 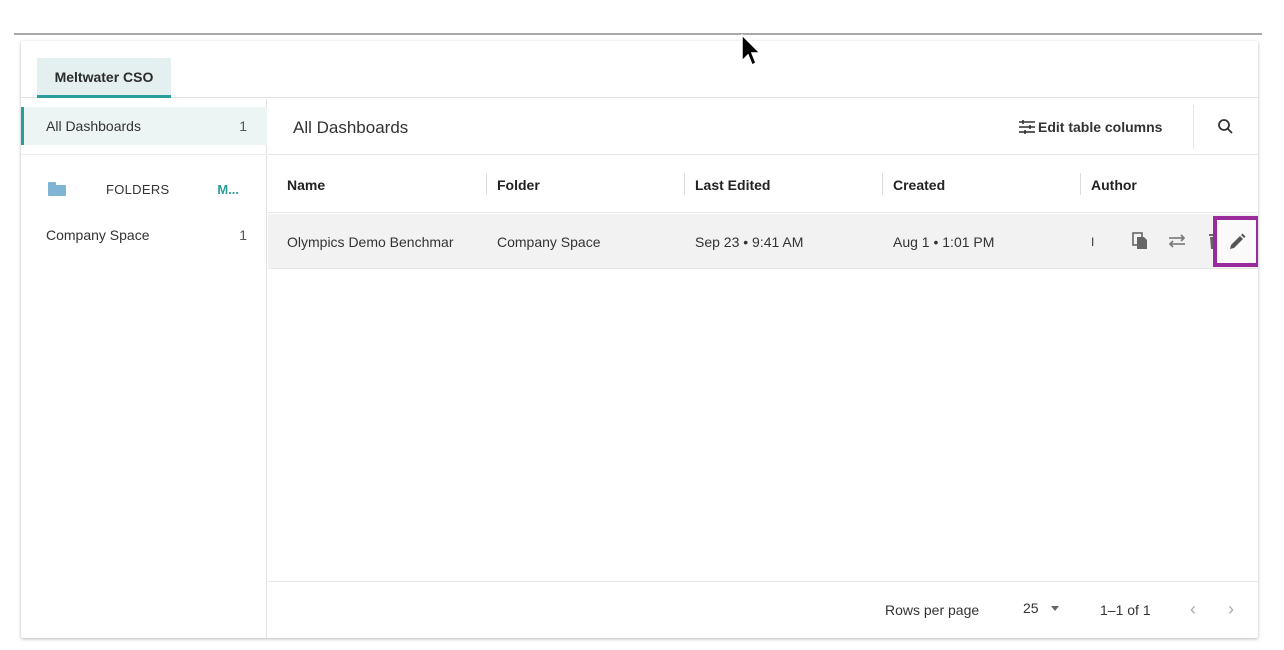 I want to click on pagination-range: 1–1 of 1, so click(x=1125, y=610).